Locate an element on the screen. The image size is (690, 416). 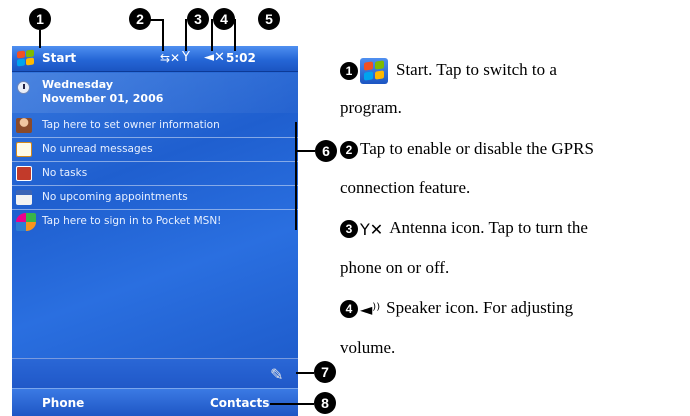
phone-softkey: Phone is located at coordinates (63, 403).